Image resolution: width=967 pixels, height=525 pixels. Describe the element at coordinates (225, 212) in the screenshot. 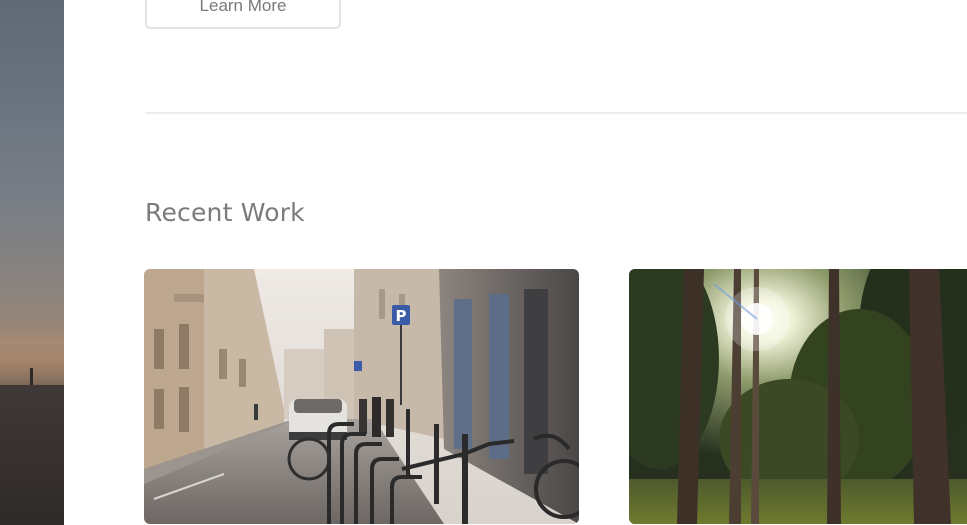

I see `recent-work-title: Recent Work` at that location.